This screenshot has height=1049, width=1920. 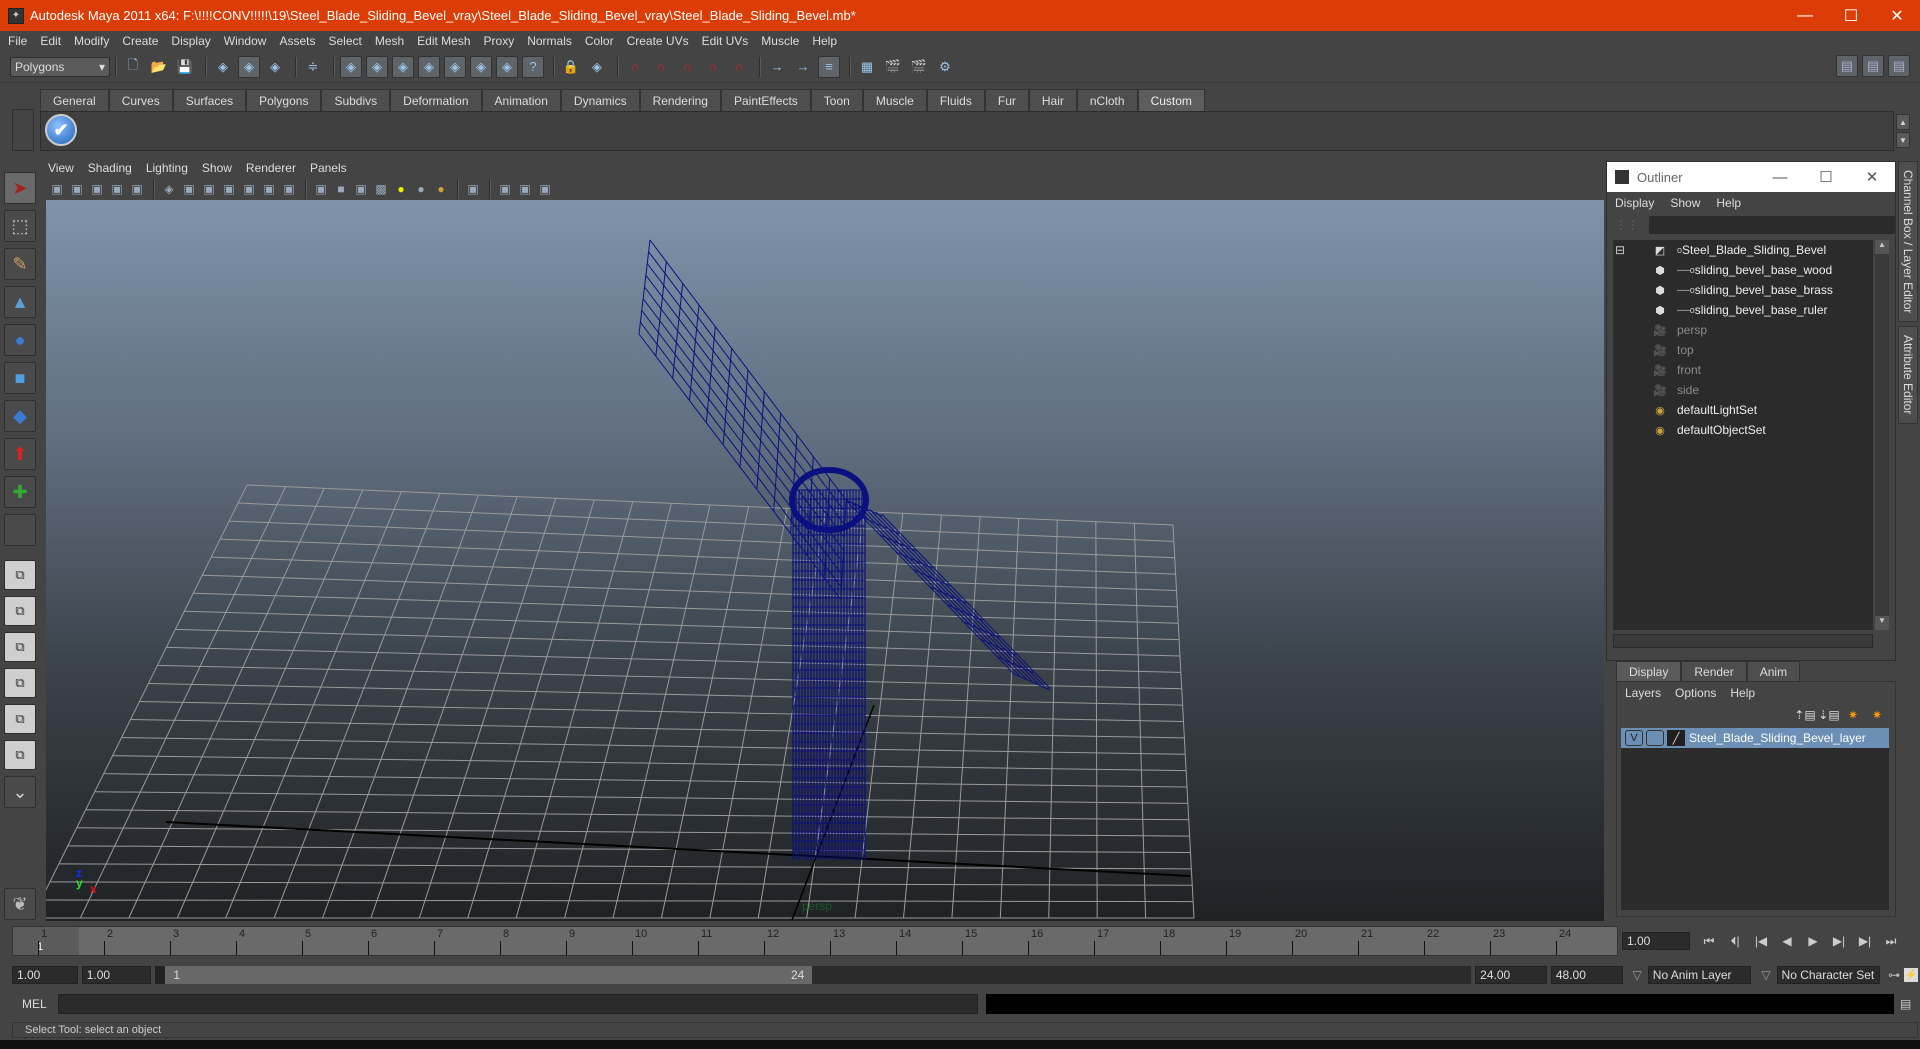 I want to click on filter-icon: ⋮⋮, so click(x=1627, y=225).